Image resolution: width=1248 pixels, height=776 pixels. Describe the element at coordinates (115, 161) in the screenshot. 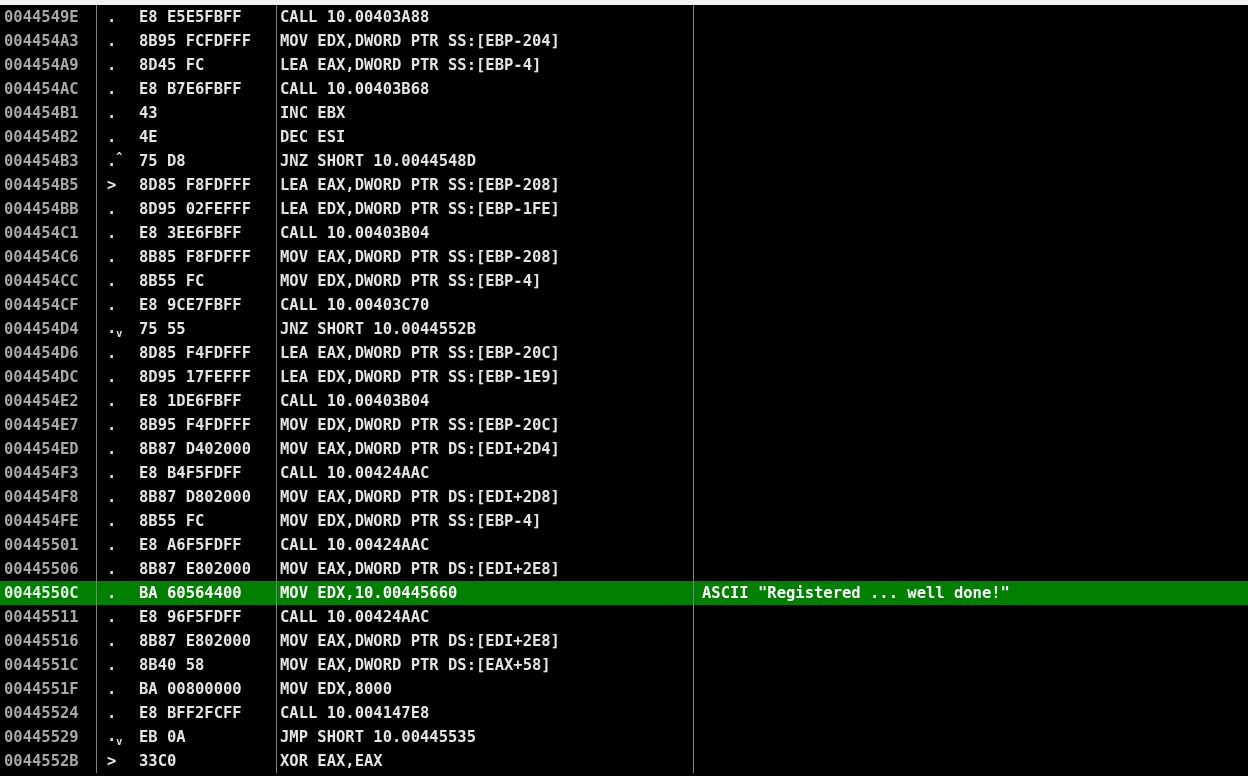

I see `jump-marker-cell-text: .$^{^}$` at that location.